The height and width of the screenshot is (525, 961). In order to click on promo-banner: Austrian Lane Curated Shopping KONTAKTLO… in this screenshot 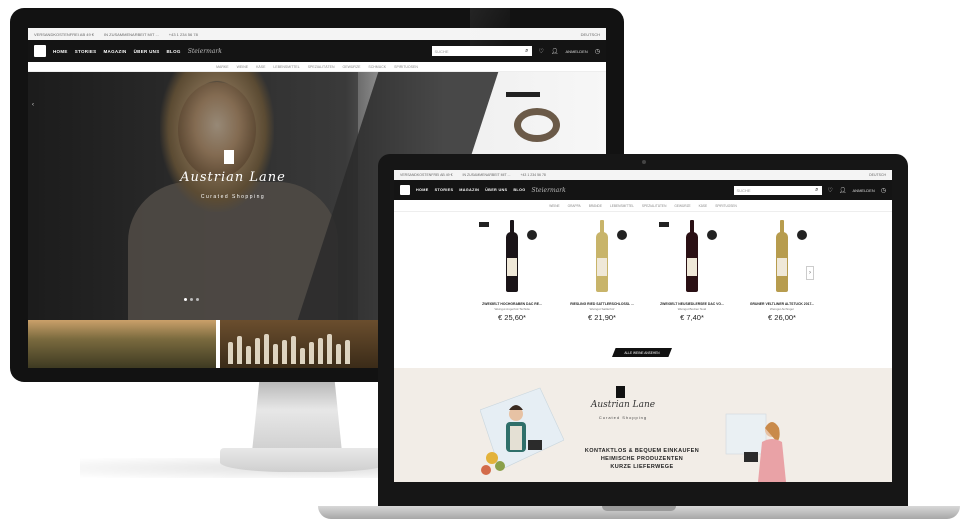, I will do `click(643, 425)`.